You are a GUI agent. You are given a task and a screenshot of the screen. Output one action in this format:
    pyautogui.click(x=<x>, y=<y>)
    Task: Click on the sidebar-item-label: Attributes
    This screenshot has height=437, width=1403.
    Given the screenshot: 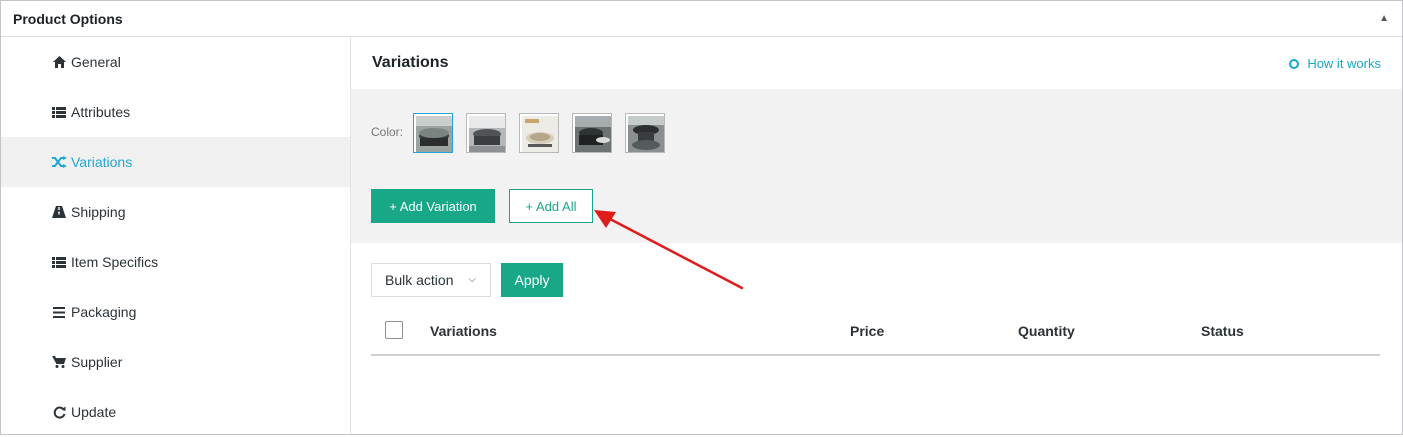 What is the action you would take?
    pyautogui.click(x=101, y=112)
    